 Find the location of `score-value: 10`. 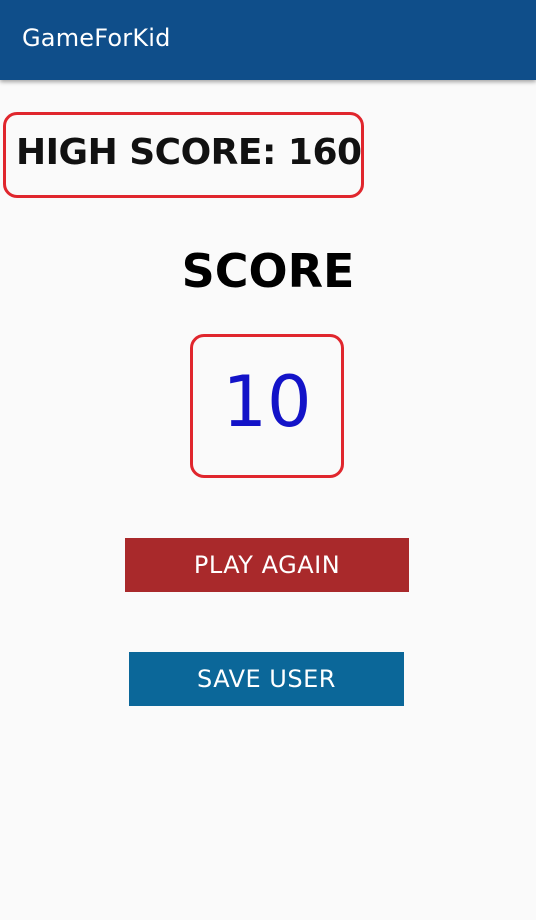

score-value: 10 is located at coordinates (267, 402).